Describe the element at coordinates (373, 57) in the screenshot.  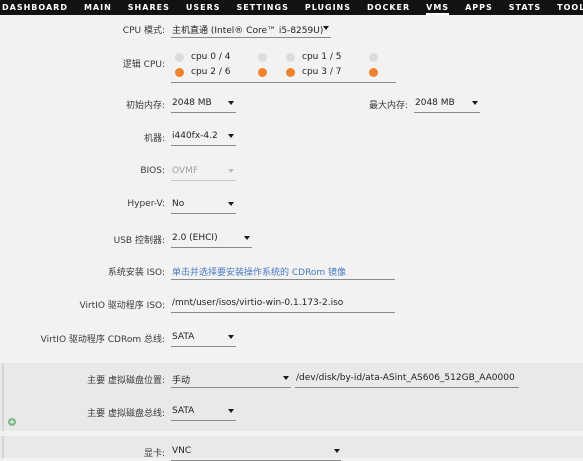
I see `cpu-1-ht-checkbox` at that location.